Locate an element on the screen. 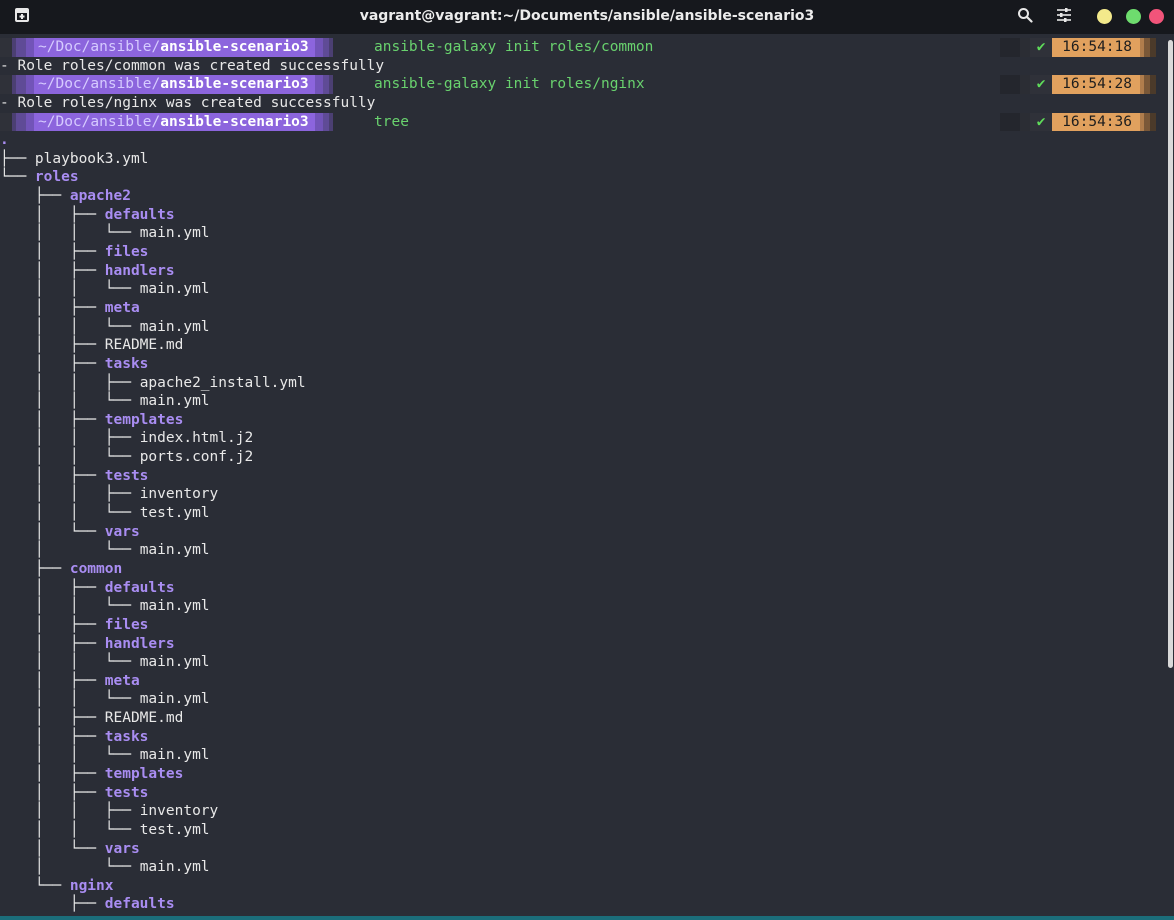 The width and height of the screenshot is (1174, 920). new-tab-button is located at coordinates (22, 17).